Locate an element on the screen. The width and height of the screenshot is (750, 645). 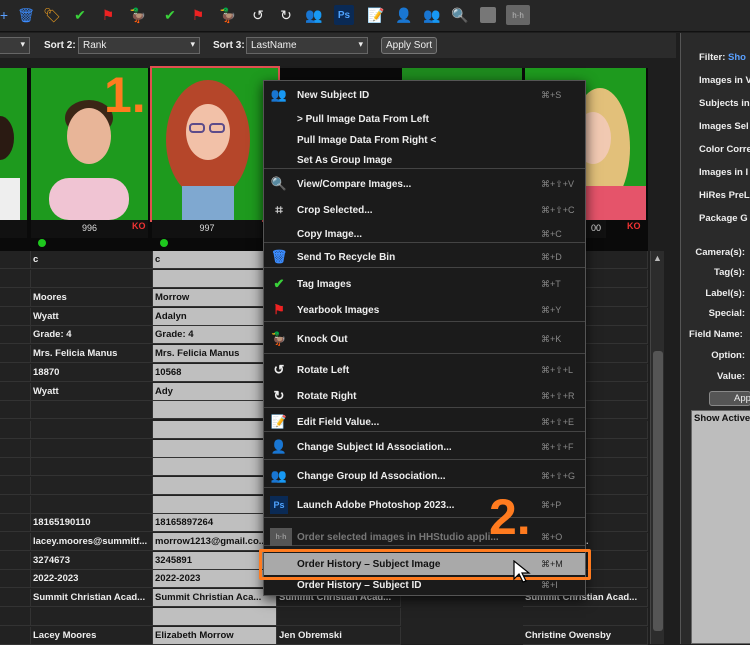
group-swap-icon: 👥 is located at coordinates (432, 15).